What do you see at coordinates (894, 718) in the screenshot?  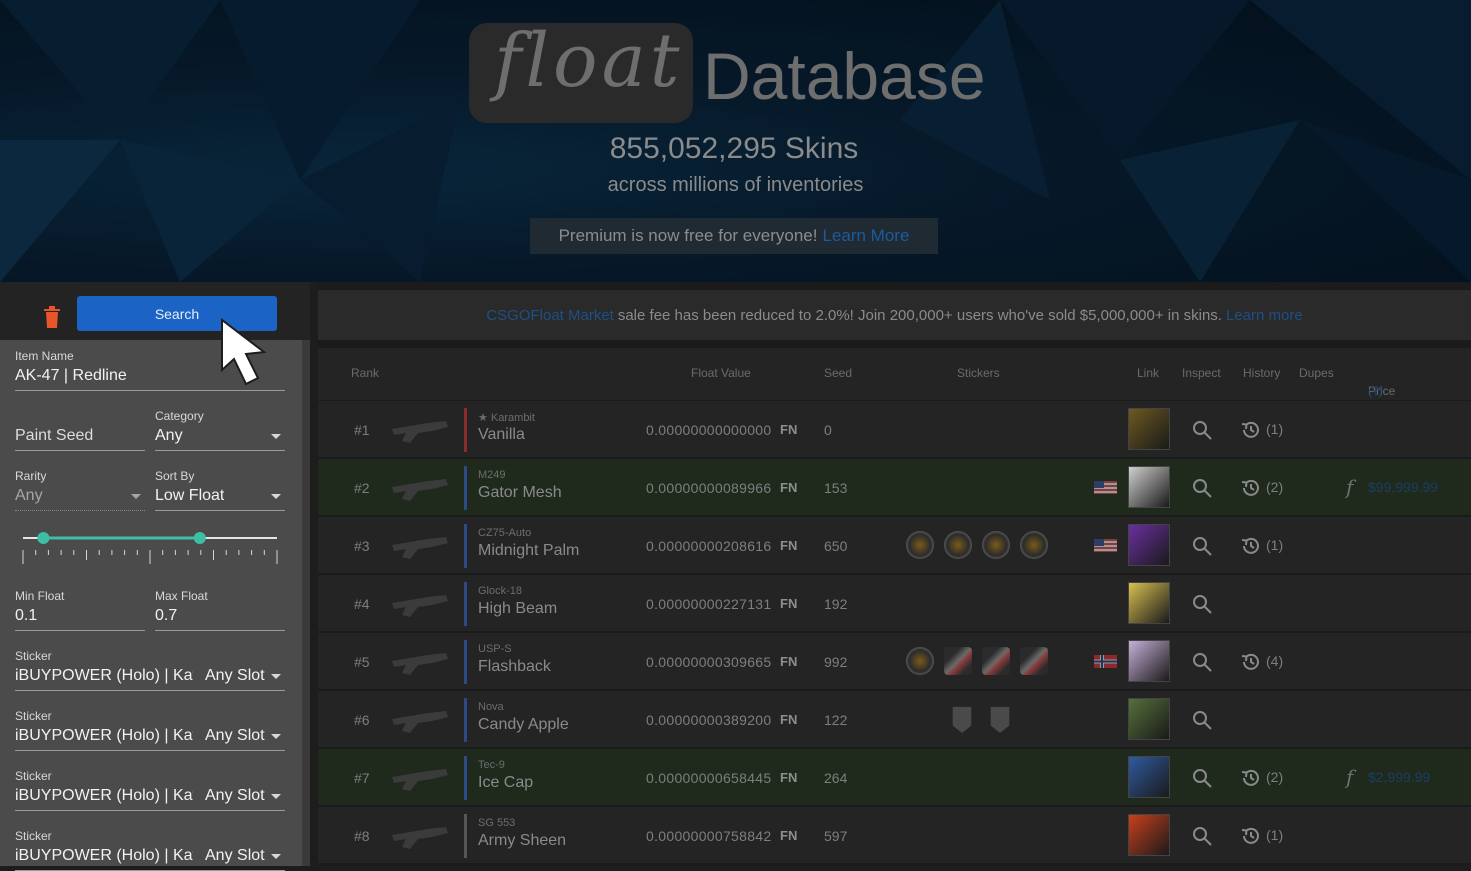 I see `table-row: #6 Nova Candy Apple 0.00000000389200 FN 122` at bounding box center [894, 718].